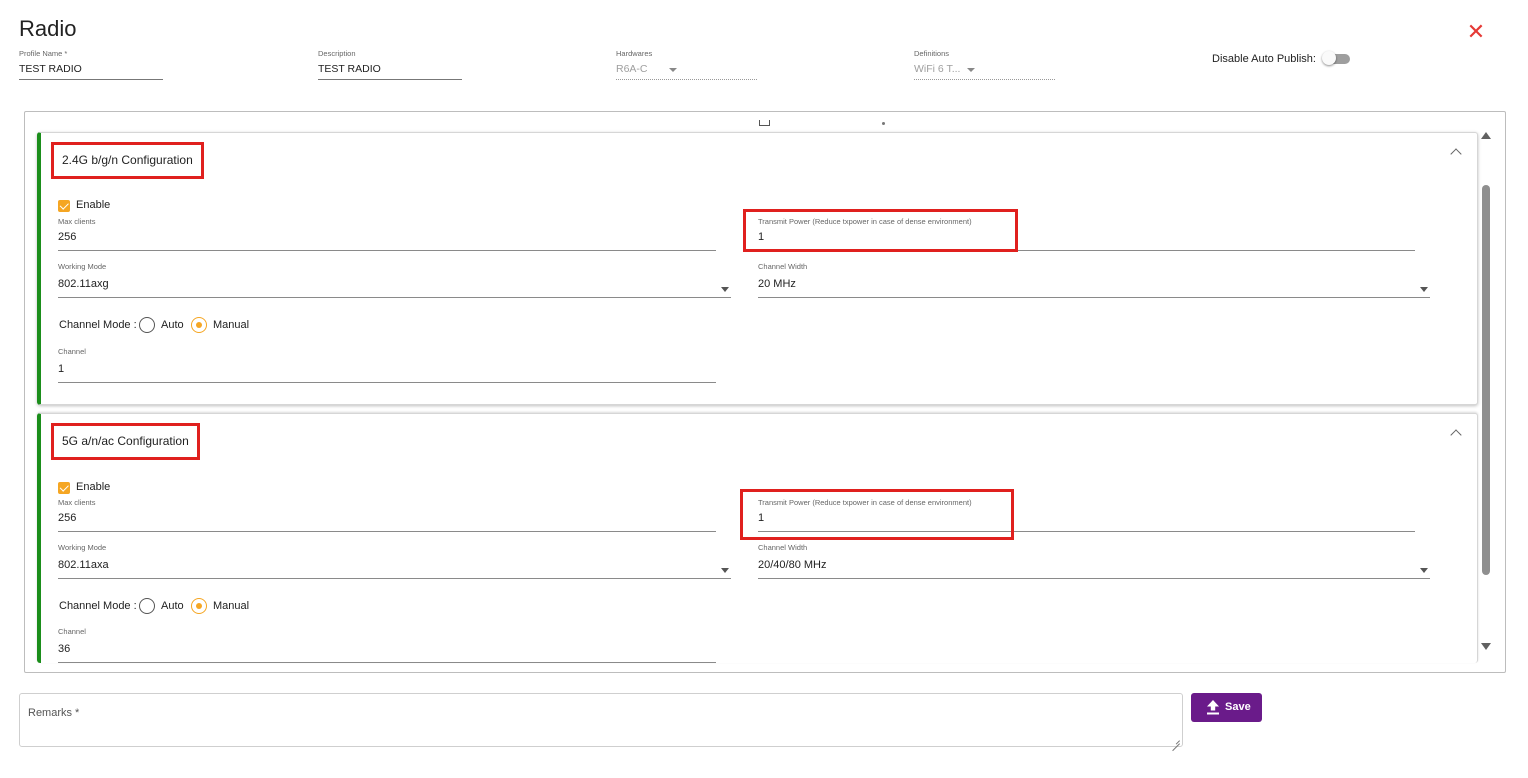 Image resolution: width=1528 pixels, height=778 pixels. What do you see at coordinates (394, 569) in the screenshot?
I see `working-mode-value: 802.11axa` at bounding box center [394, 569].